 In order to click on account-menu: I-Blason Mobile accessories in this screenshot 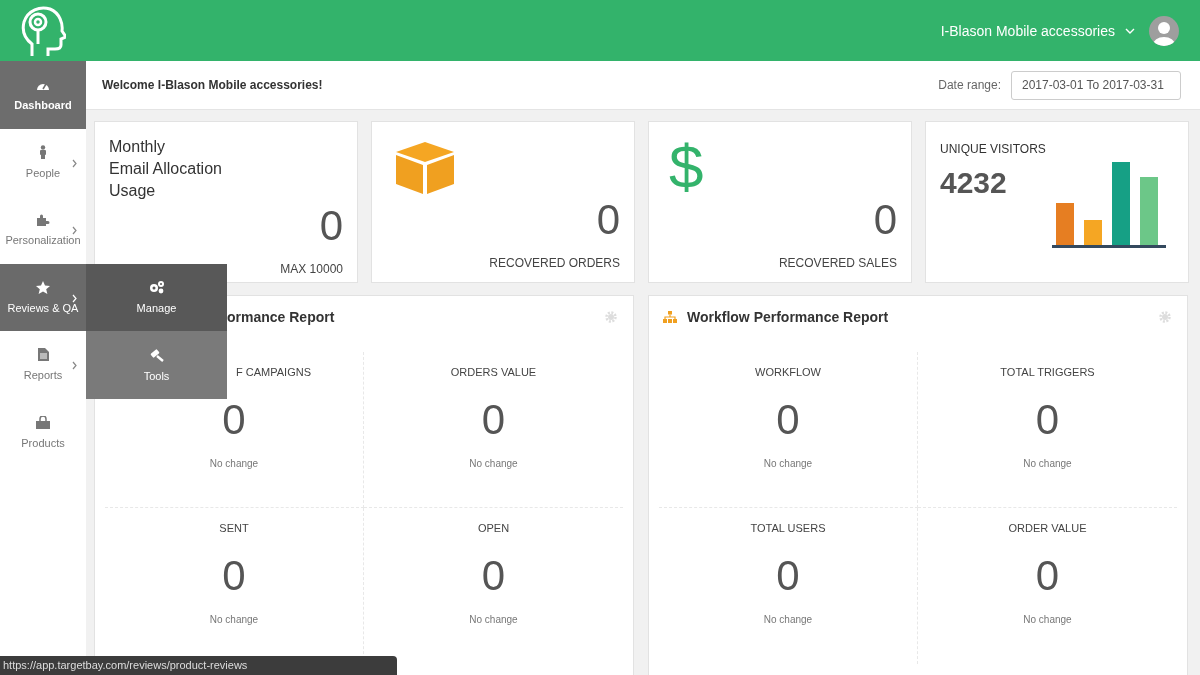, I will do `click(1037, 30)`.